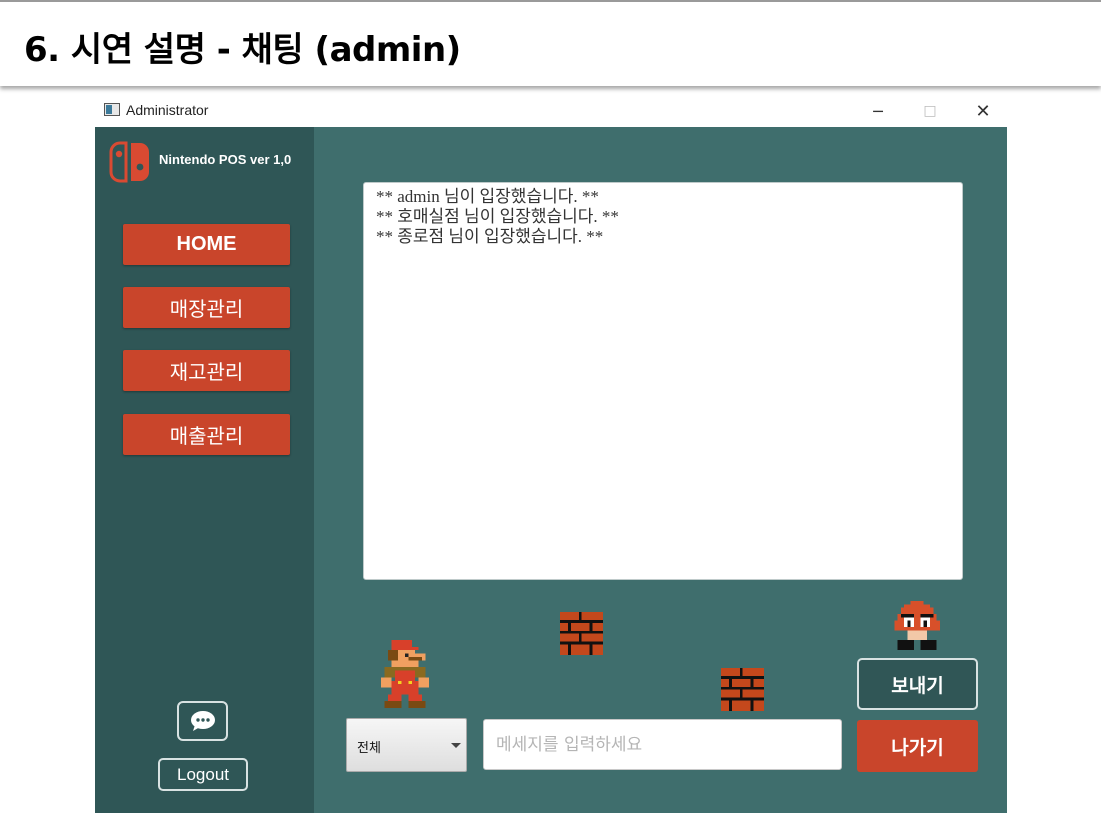  Describe the element at coordinates (550, 43) in the screenshot. I see `slide-header: 6. 시연 설명 - 채팅 (admin)` at that location.